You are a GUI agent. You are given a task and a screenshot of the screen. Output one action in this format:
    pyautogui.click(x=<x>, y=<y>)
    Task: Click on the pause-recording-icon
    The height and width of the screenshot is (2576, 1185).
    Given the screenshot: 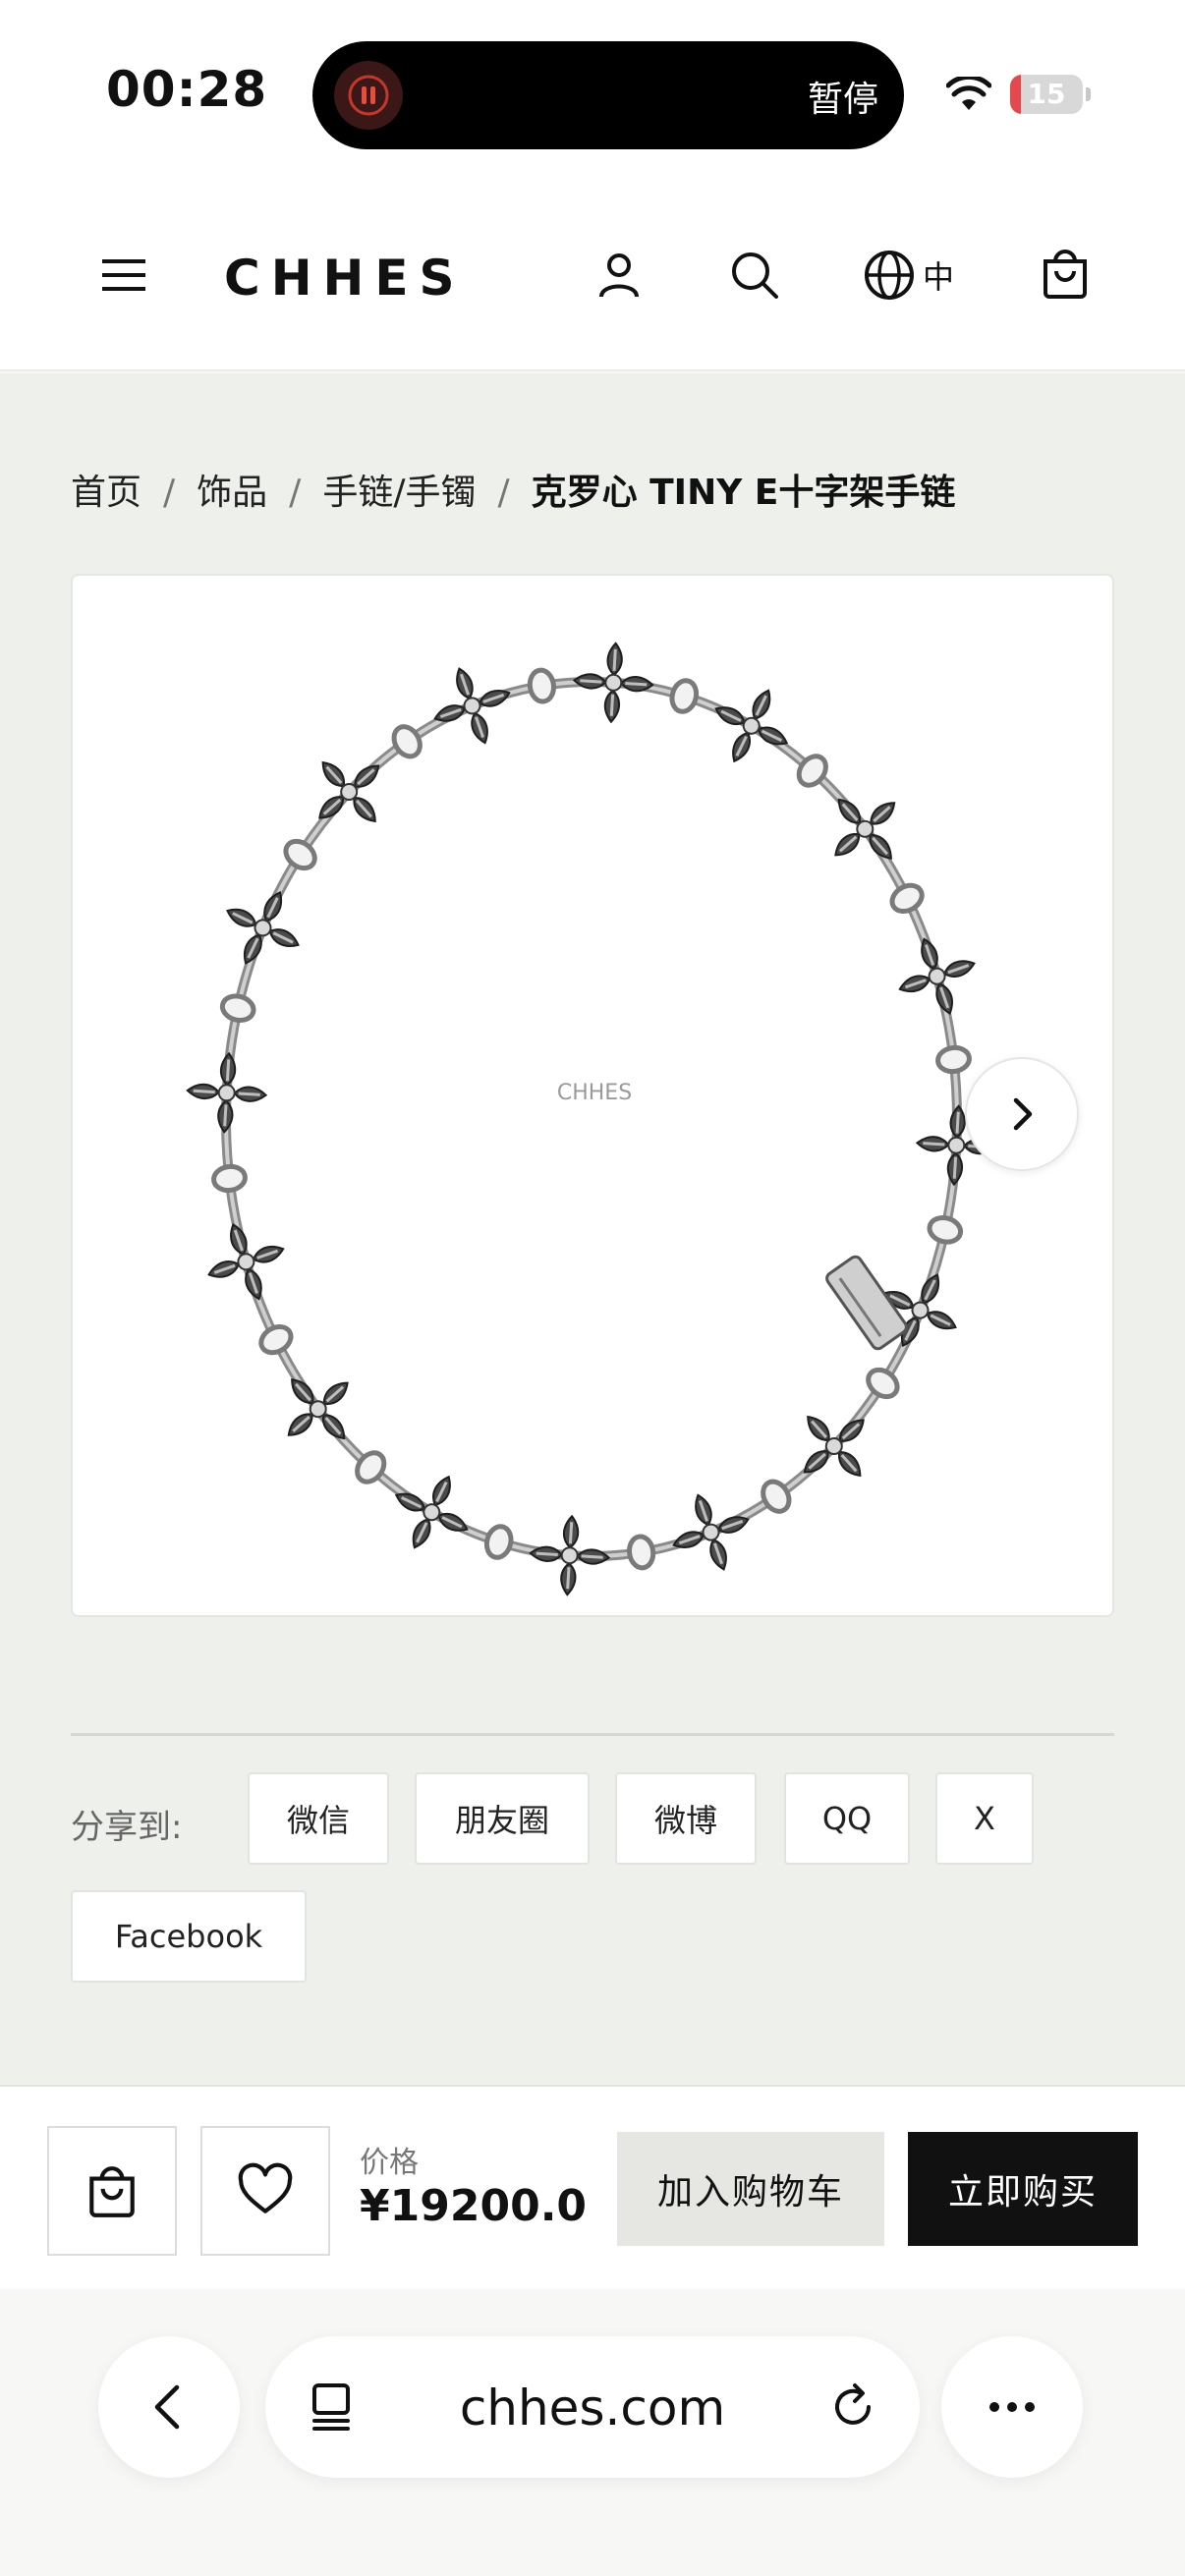 What is the action you would take?
    pyautogui.click(x=369, y=95)
    